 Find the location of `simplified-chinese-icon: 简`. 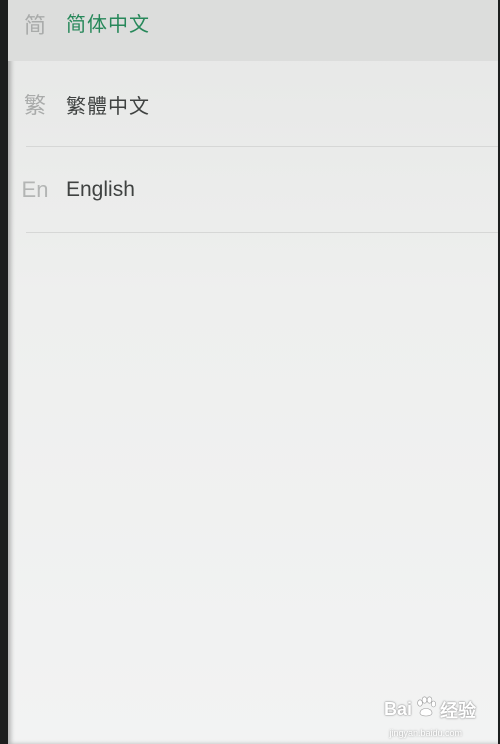

simplified-chinese-icon: 简 is located at coordinates (34, 26).